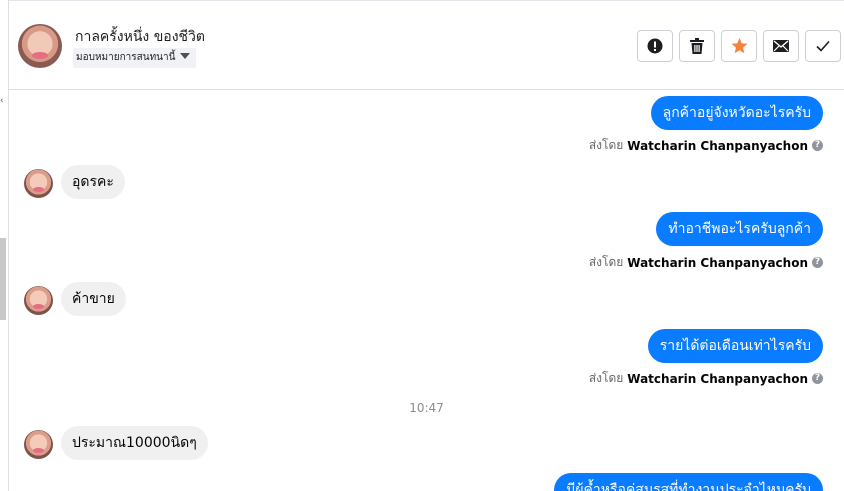 This screenshot has height=491, width=844. What do you see at coordinates (134, 443) in the screenshot?
I see `incoming-message: ประมาณ10000นิดๆ` at bounding box center [134, 443].